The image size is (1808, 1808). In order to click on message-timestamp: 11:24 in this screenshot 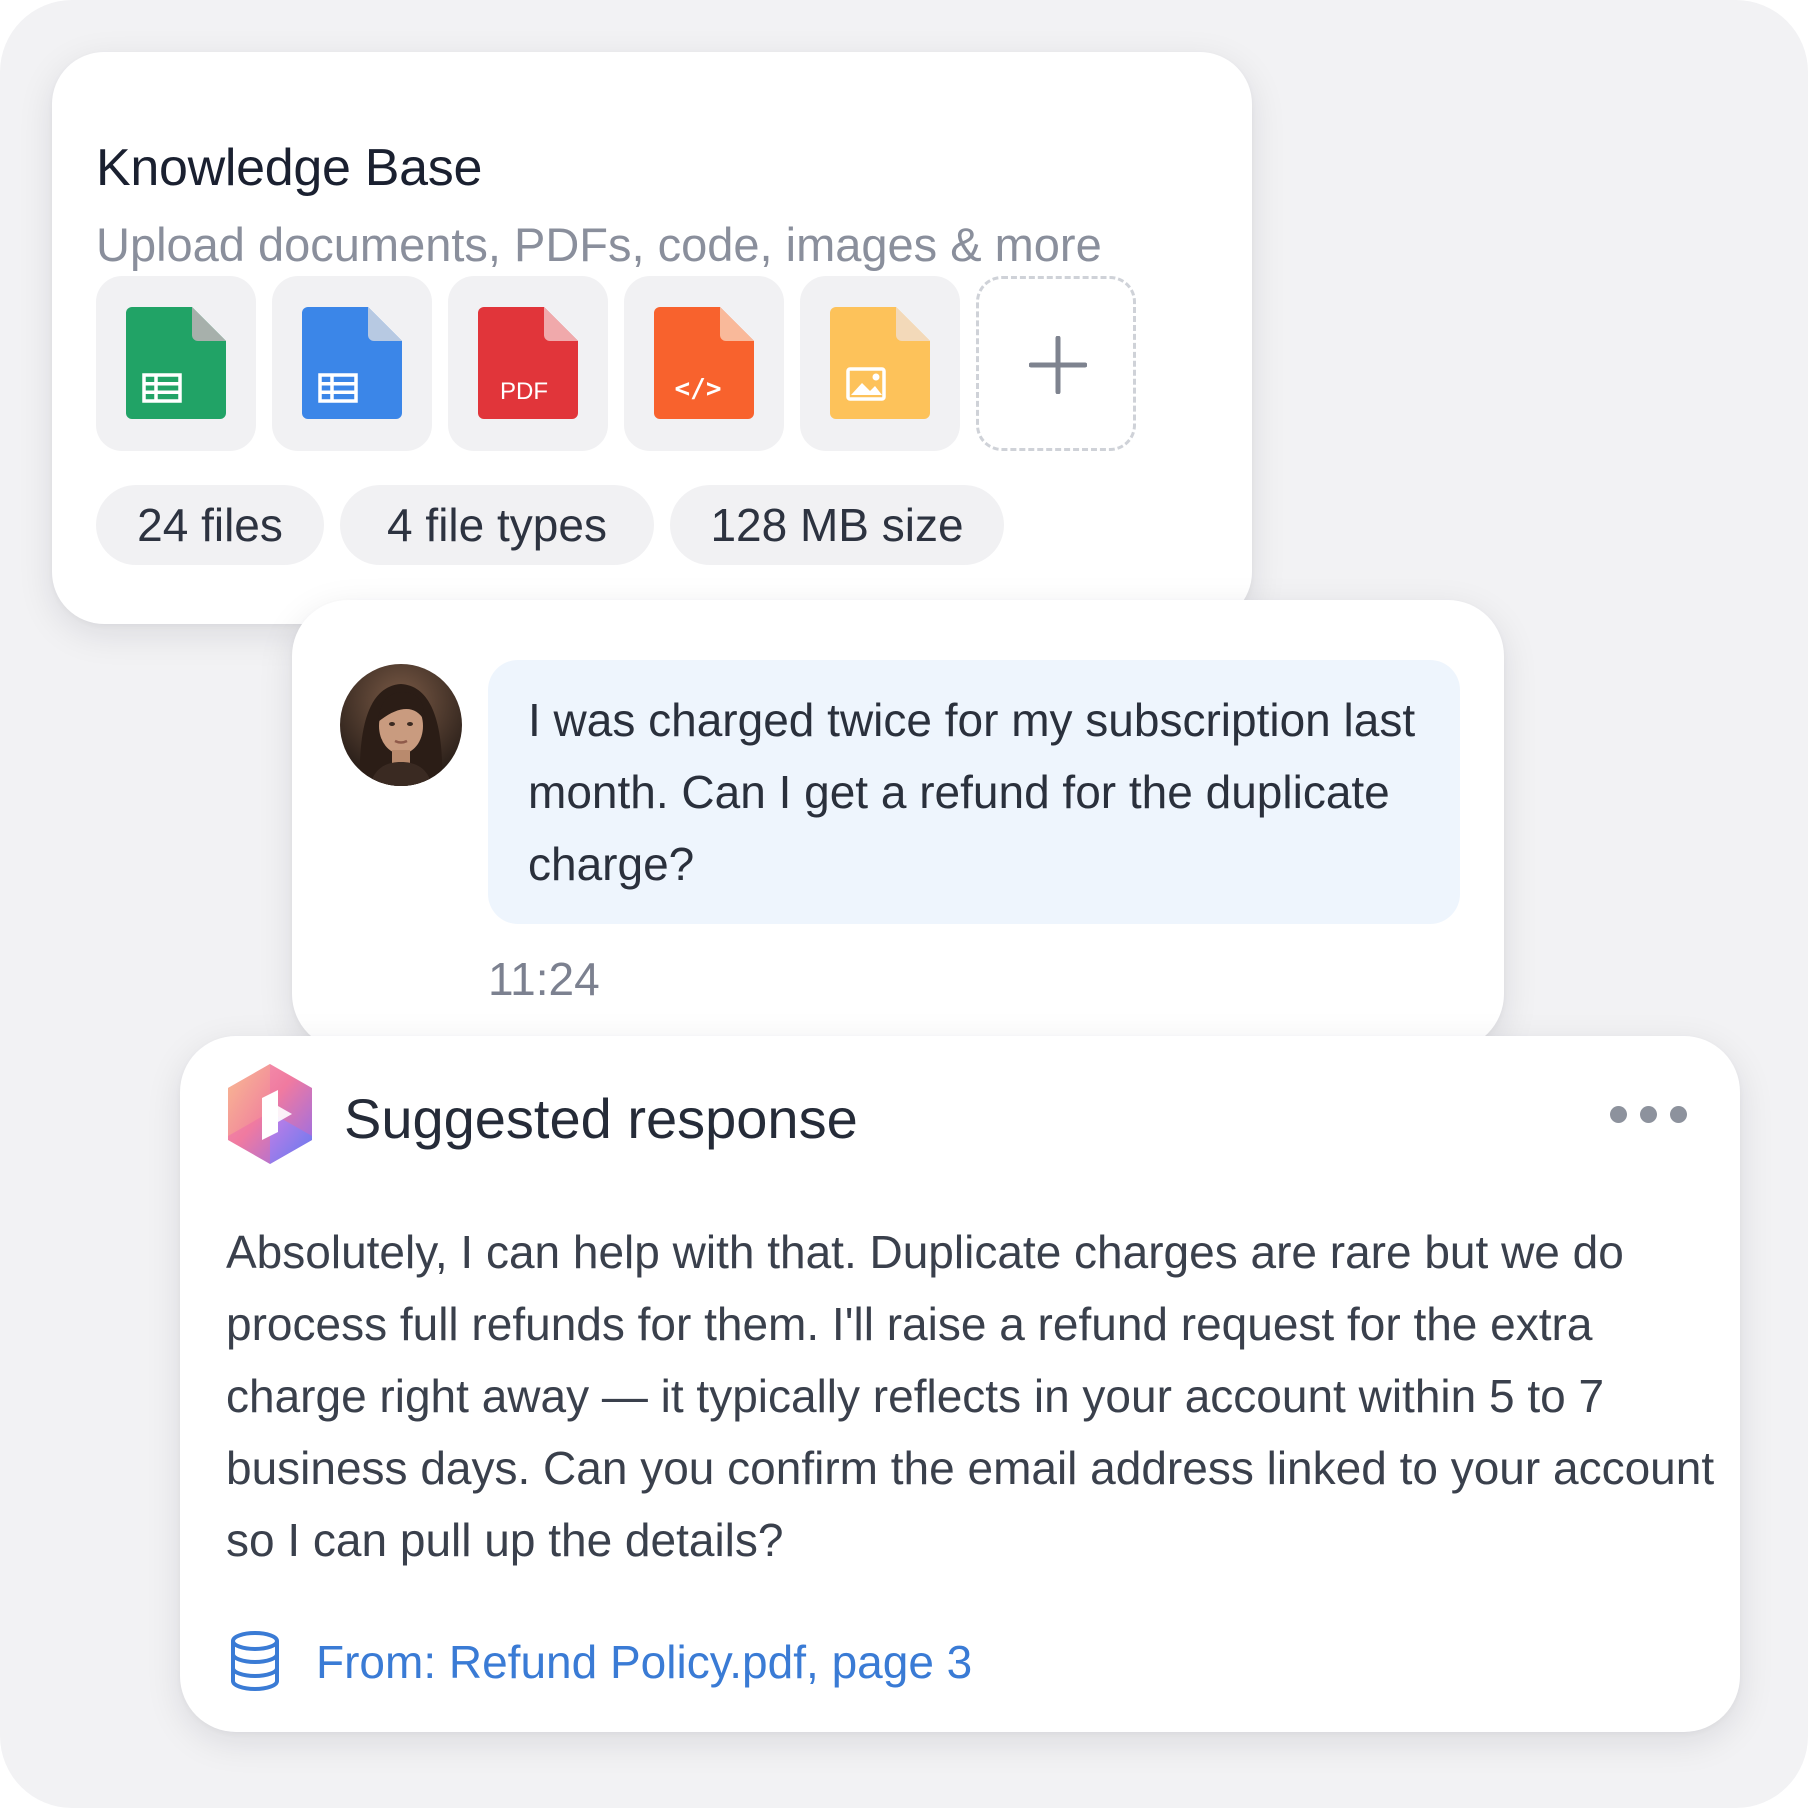, I will do `click(544, 979)`.